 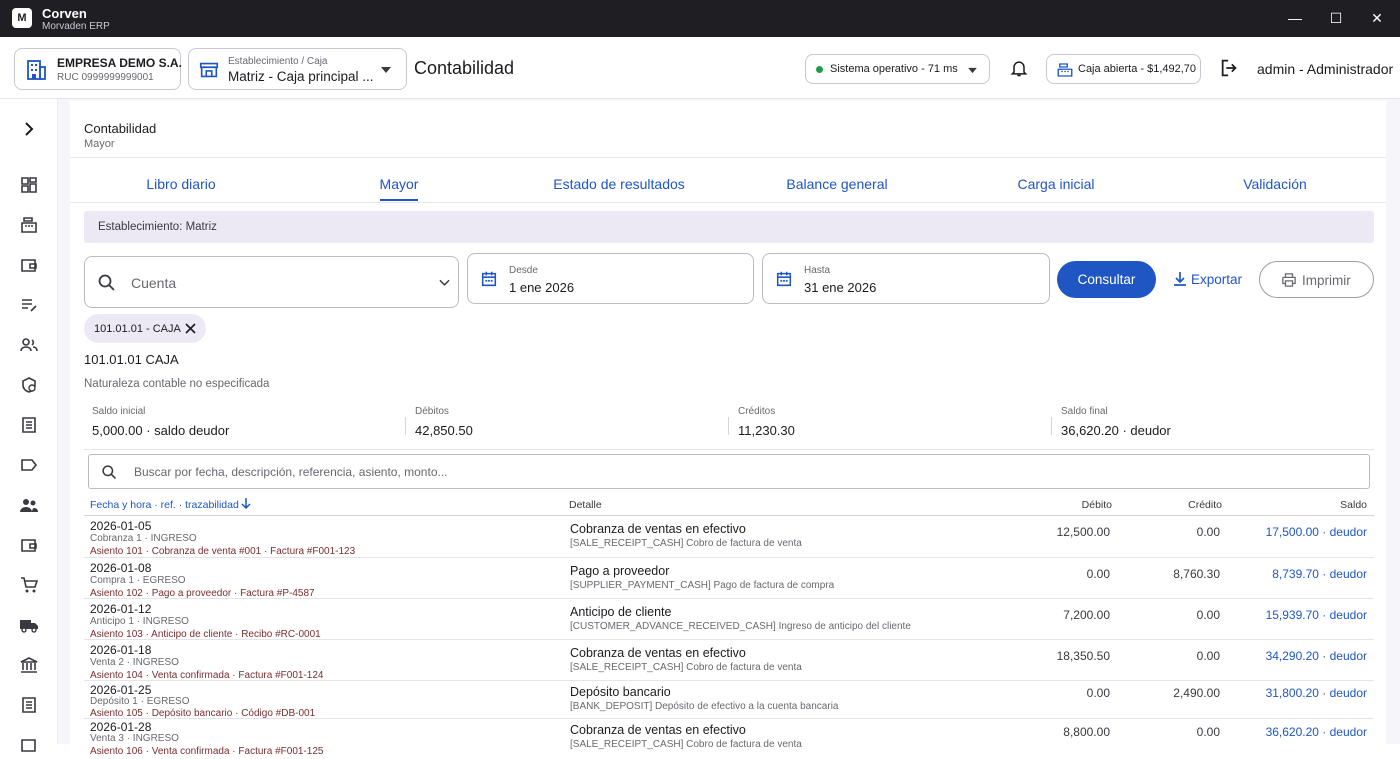 What do you see at coordinates (64, 13) in the screenshot?
I see `app-title: Corven` at bounding box center [64, 13].